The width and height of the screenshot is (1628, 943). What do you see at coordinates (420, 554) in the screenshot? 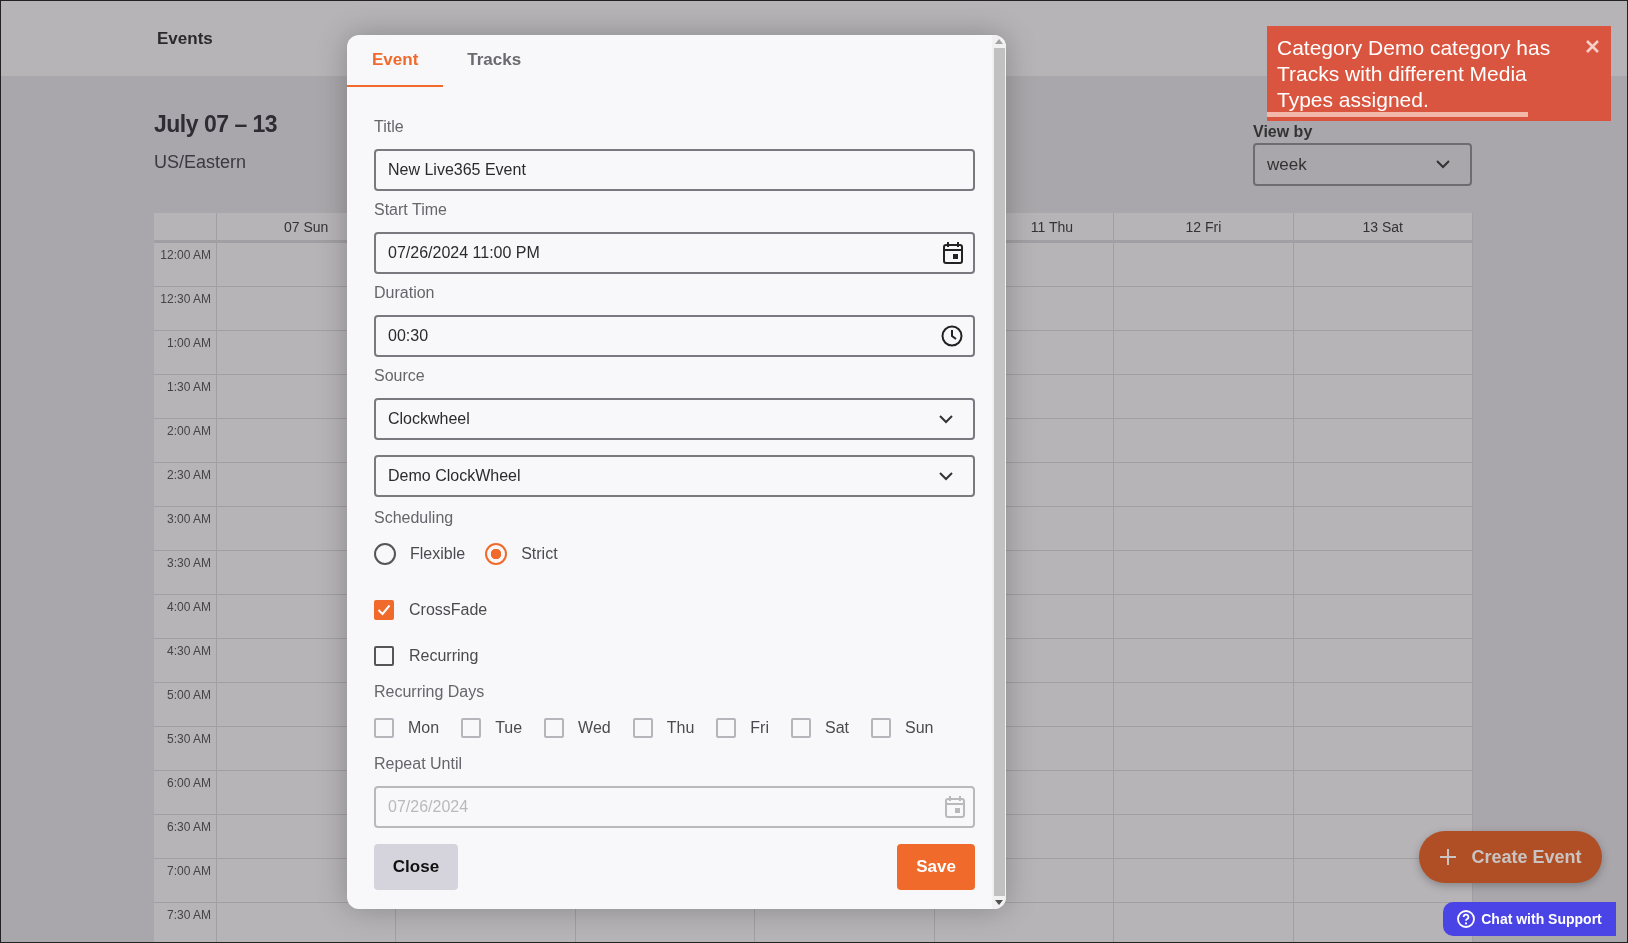
I see `radio-option: Flexible` at bounding box center [420, 554].